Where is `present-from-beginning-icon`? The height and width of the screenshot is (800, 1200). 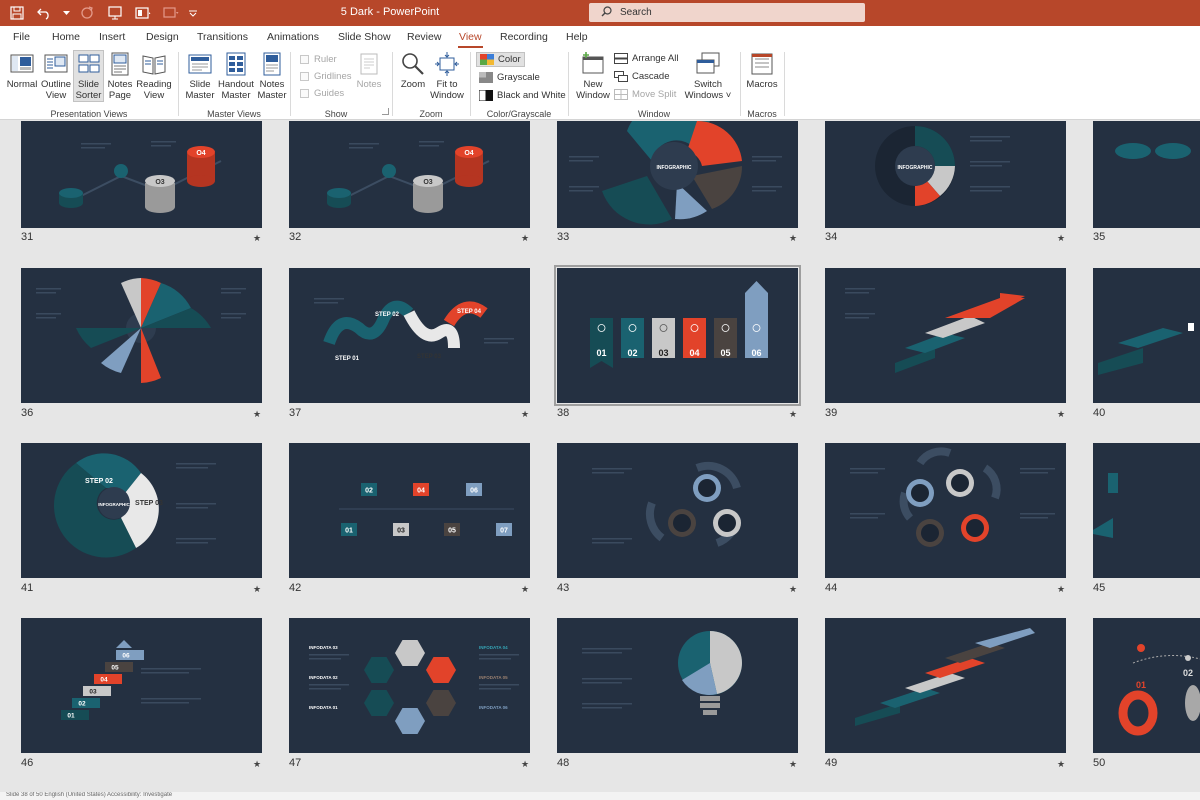 present-from-beginning-icon is located at coordinates (115, 13).